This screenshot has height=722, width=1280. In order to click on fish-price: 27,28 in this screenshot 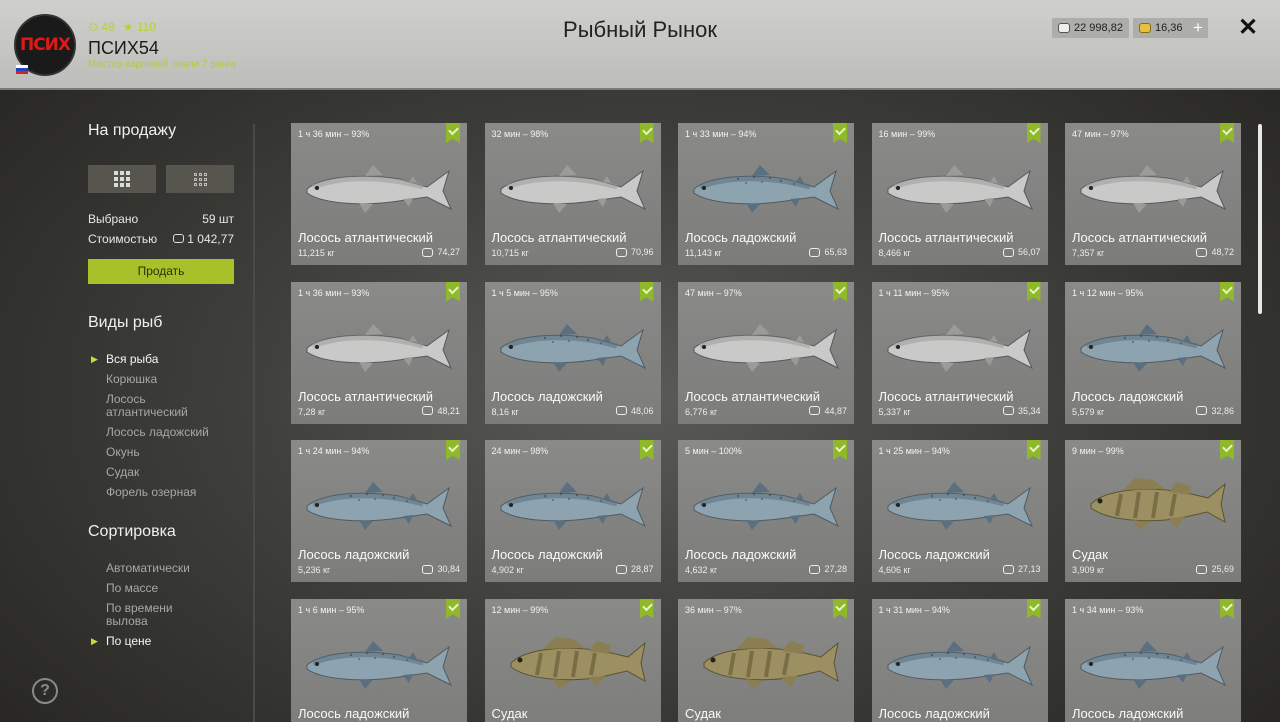, I will do `click(828, 569)`.